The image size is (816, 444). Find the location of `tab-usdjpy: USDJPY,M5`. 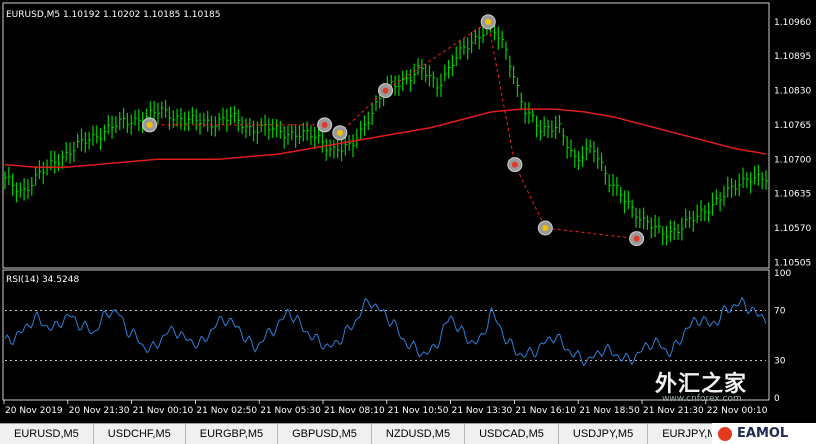

tab-usdjpy: USDJPY,M5 is located at coordinates (604, 434).